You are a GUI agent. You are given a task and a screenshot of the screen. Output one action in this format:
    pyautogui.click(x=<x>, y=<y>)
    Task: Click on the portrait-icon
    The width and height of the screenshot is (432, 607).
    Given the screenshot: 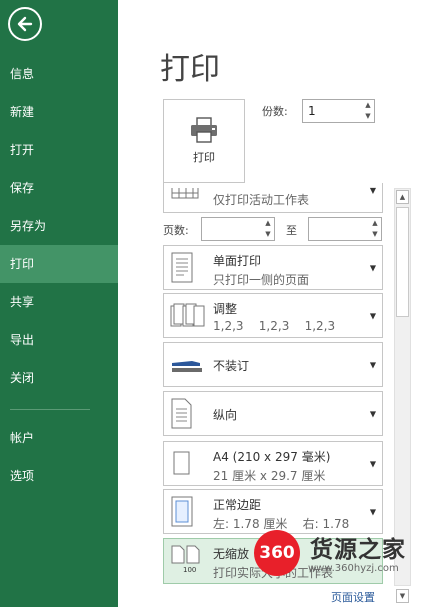 What is the action you would take?
    pyautogui.click(x=181, y=413)
    